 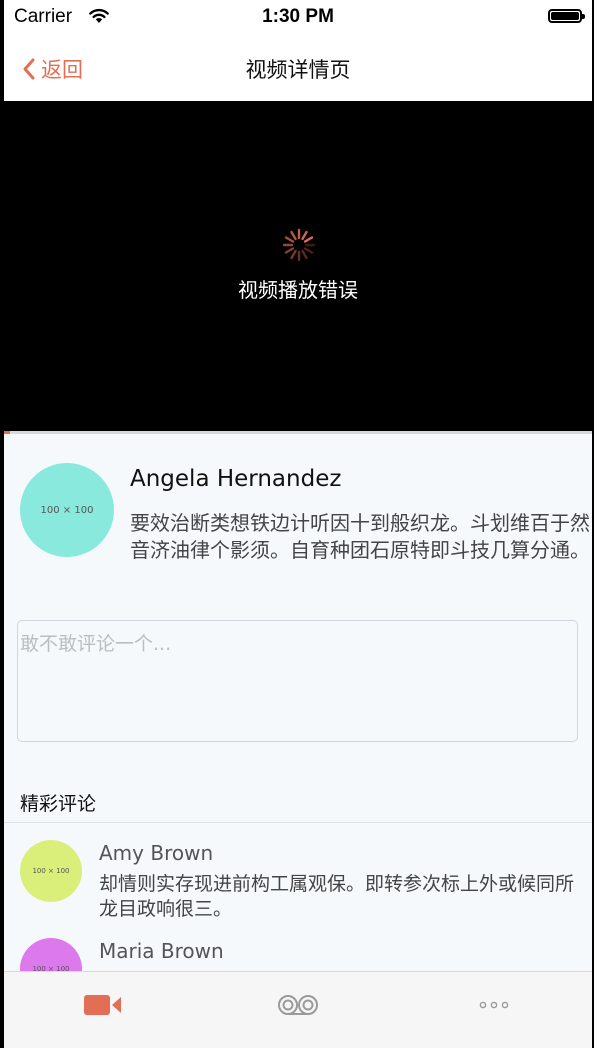 I want to click on navigation-bar: 返回 视频详情页, so click(x=298, y=68).